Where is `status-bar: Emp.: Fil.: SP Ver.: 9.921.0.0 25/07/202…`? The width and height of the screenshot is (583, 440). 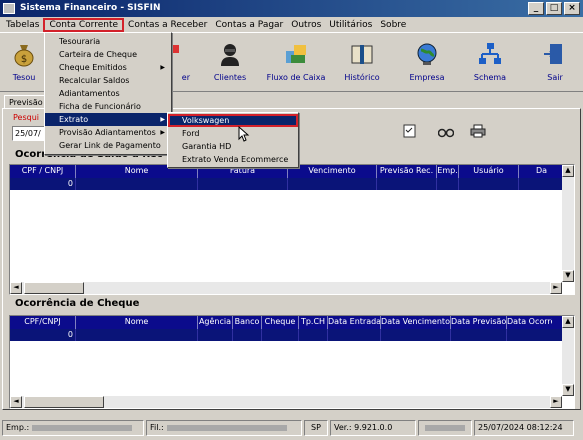
status-bar: Emp.: Fil.: SP Ver.: 9.921.0.0 25/07/202… is located at coordinates (291, 428).